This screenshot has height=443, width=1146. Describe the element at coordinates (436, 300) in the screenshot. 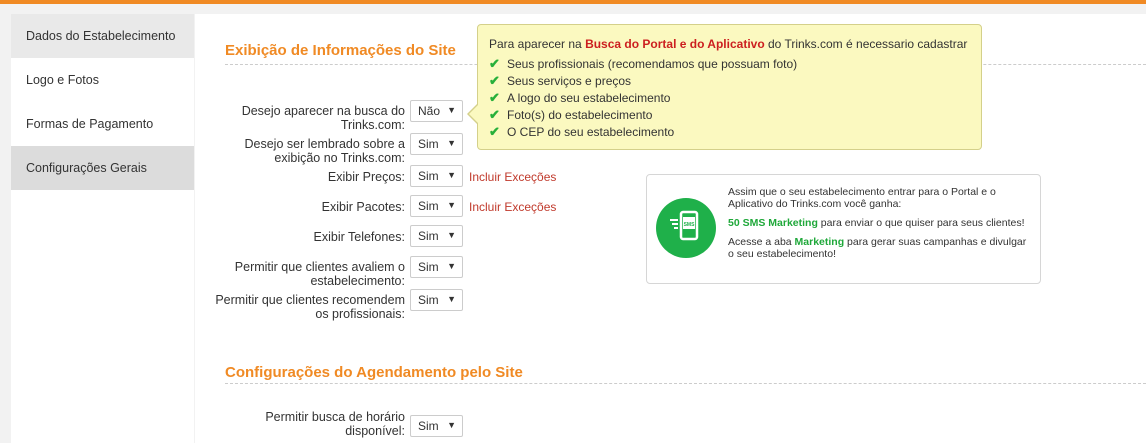

I see `select-recomendem: Sim ▼` at that location.